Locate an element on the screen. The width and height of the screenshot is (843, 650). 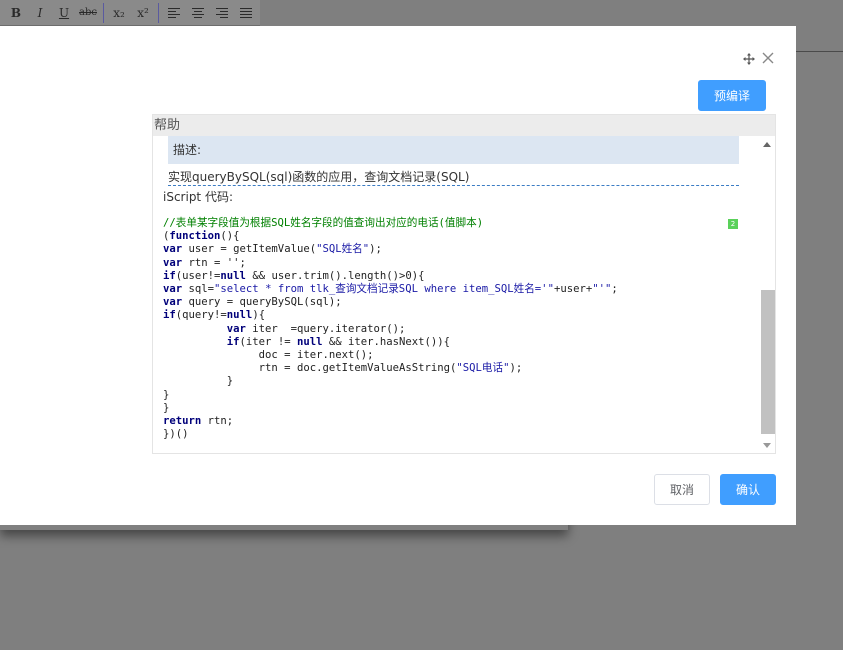
scroll-down-icon is located at coordinates (767, 445).